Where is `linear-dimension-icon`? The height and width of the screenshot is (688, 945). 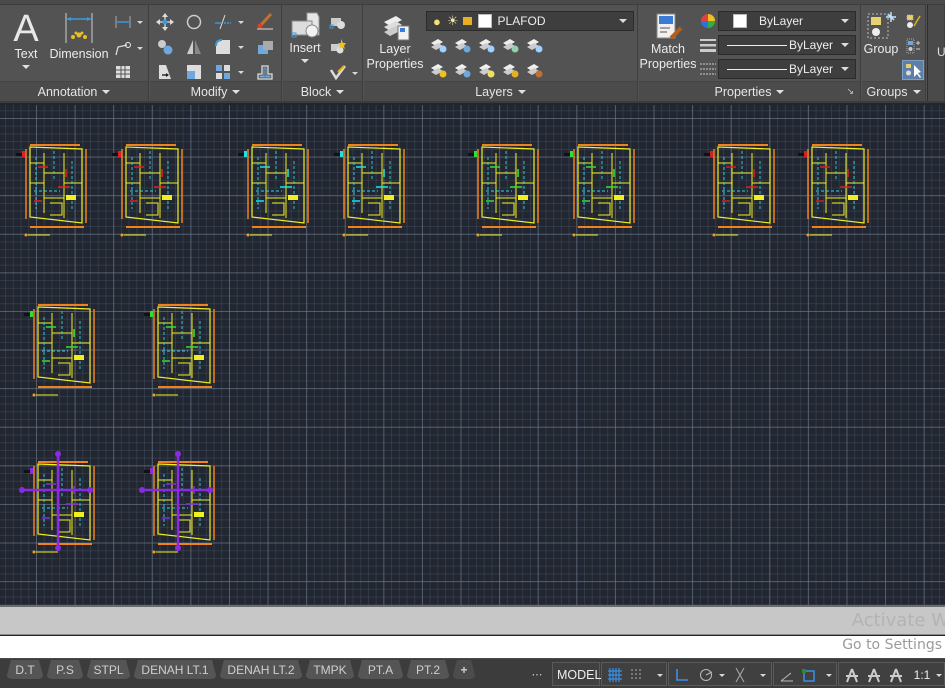 linear-dimension-icon is located at coordinates (123, 22).